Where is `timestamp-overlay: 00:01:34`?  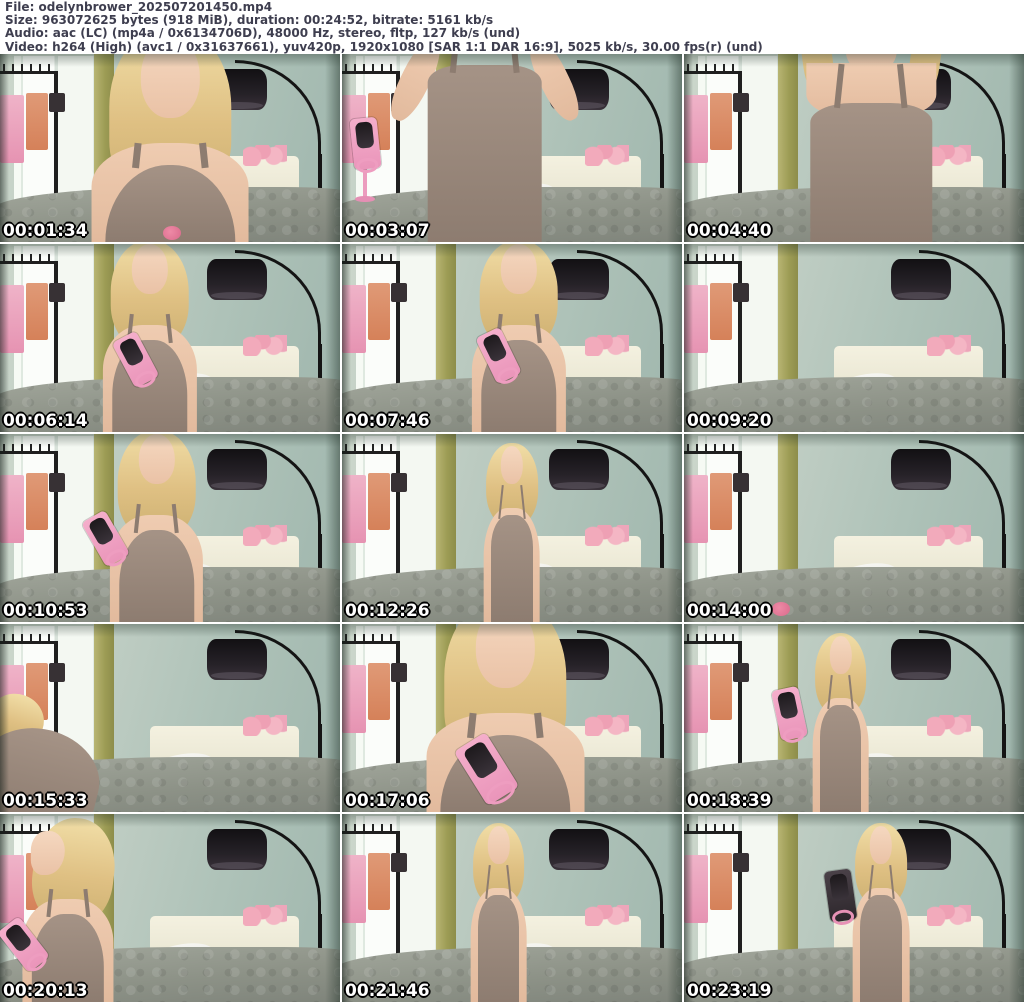
timestamp-overlay: 00:01:34 is located at coordinates (45, 231).